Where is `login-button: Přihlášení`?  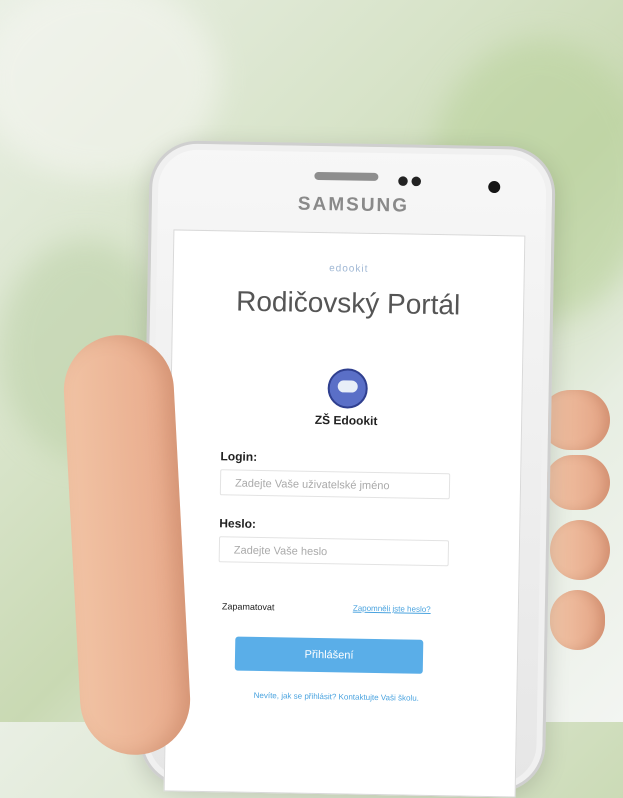
login-button: Přihlášení is located at coordinates (329, 655).